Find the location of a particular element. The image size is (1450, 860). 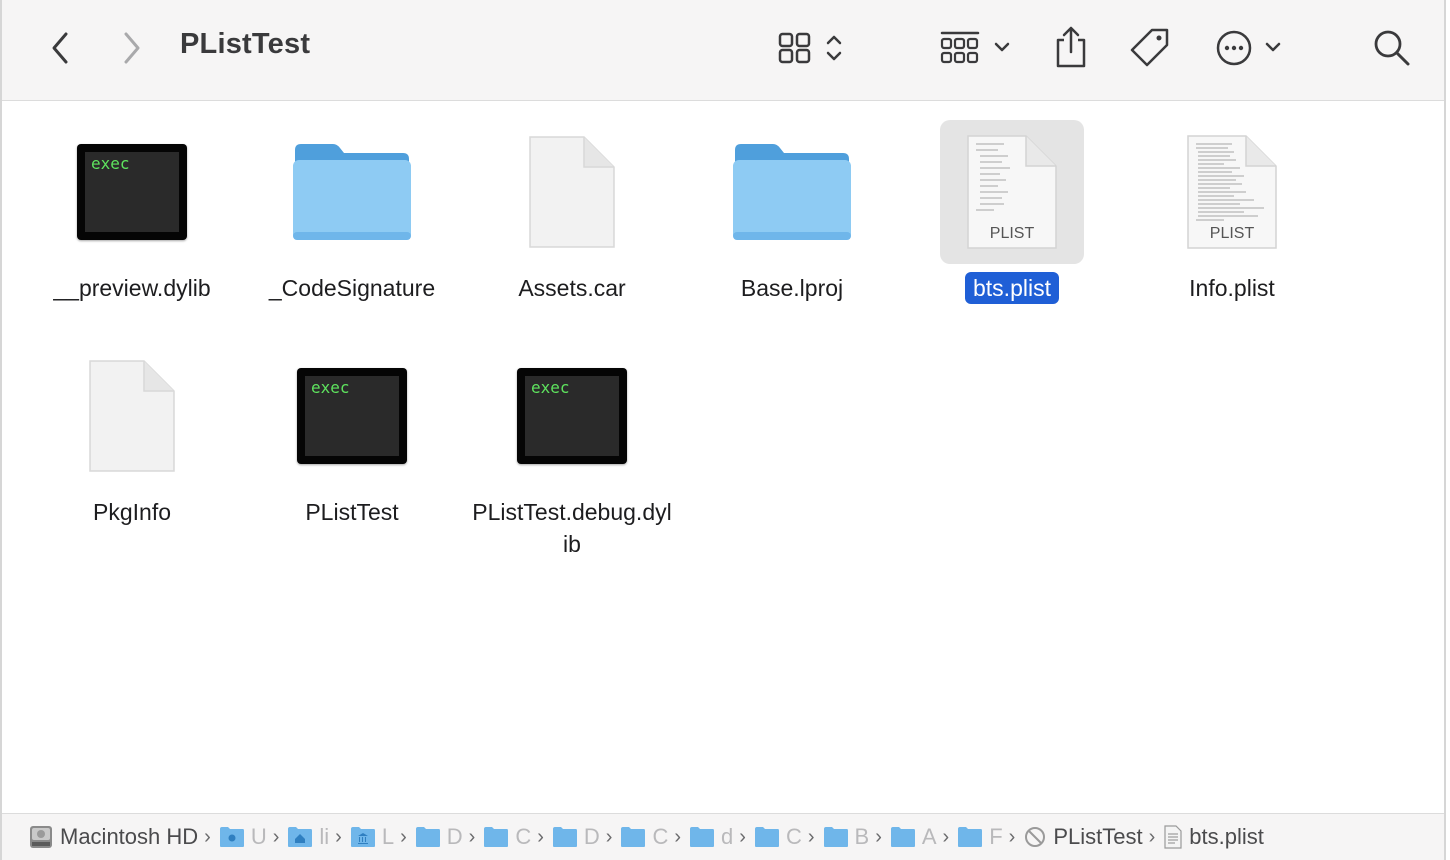

path-crumb: U is located at coordinates (243, 837).